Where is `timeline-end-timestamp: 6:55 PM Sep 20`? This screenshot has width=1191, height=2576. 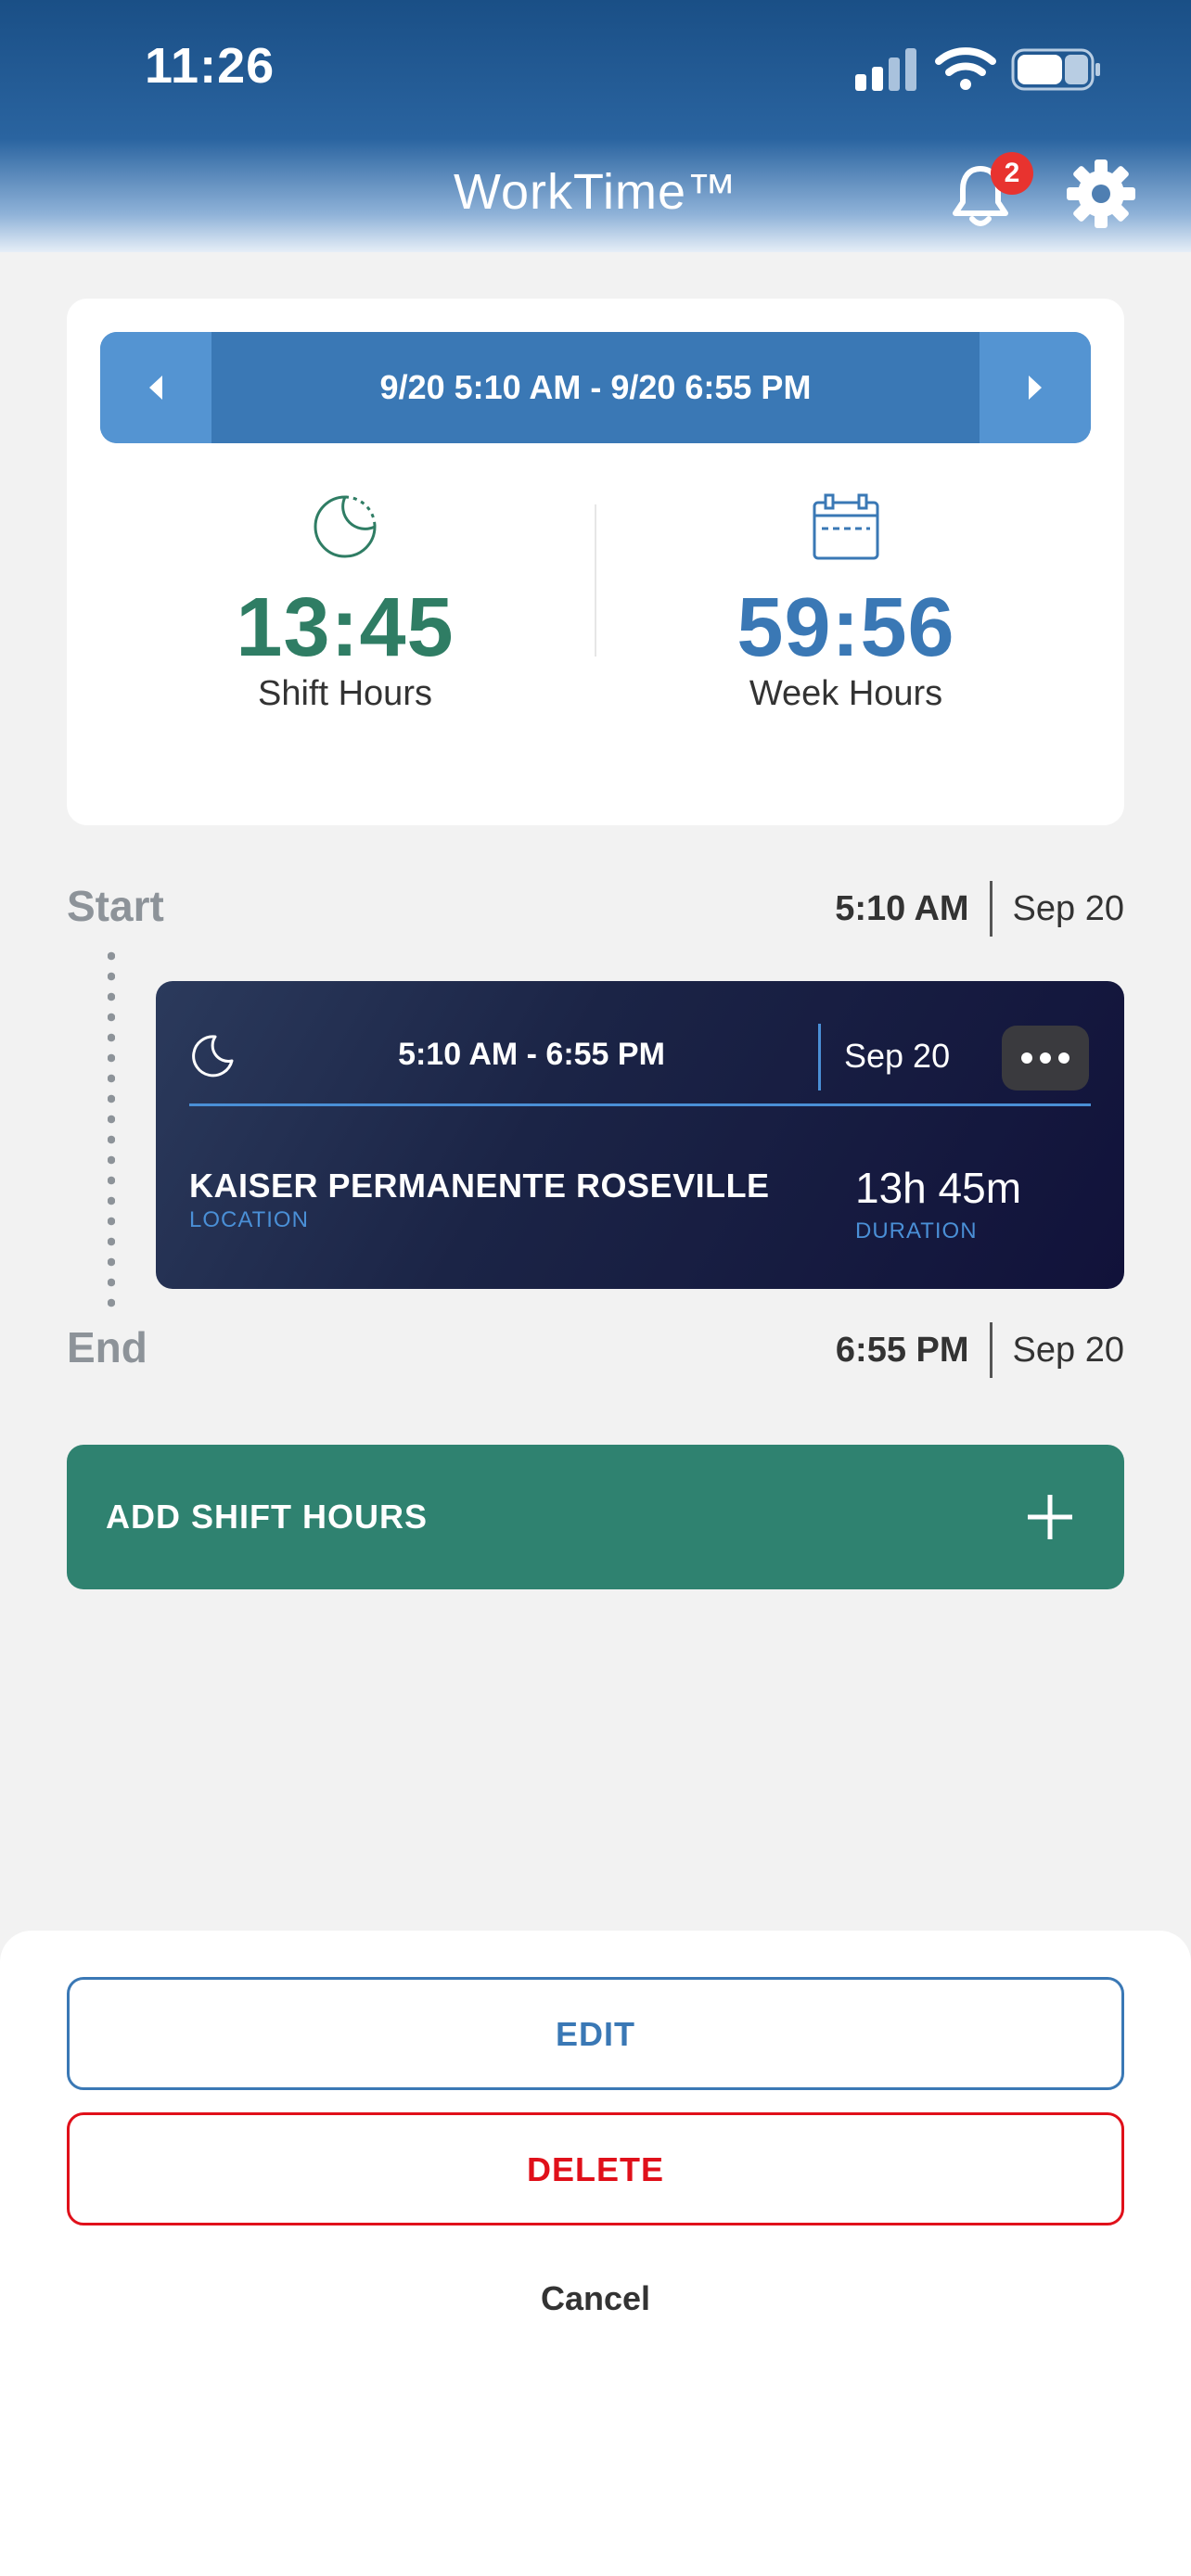 timeline-end-timestamp: 6:55 PM Sep 20 is located at coordinates (980, 1350).